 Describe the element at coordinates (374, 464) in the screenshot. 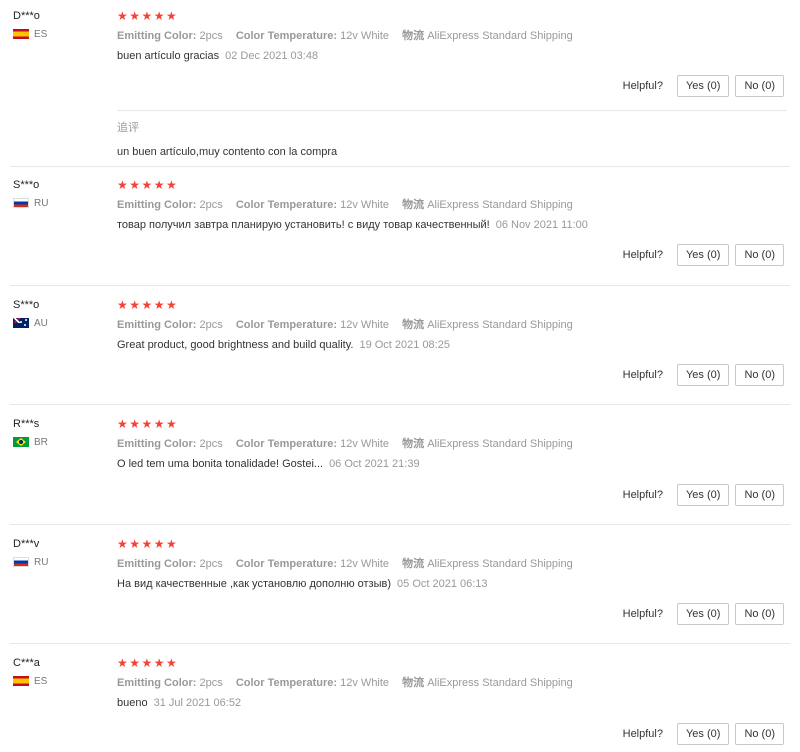

I see `review-date: 06 Oct 2021 21:39` at that location.